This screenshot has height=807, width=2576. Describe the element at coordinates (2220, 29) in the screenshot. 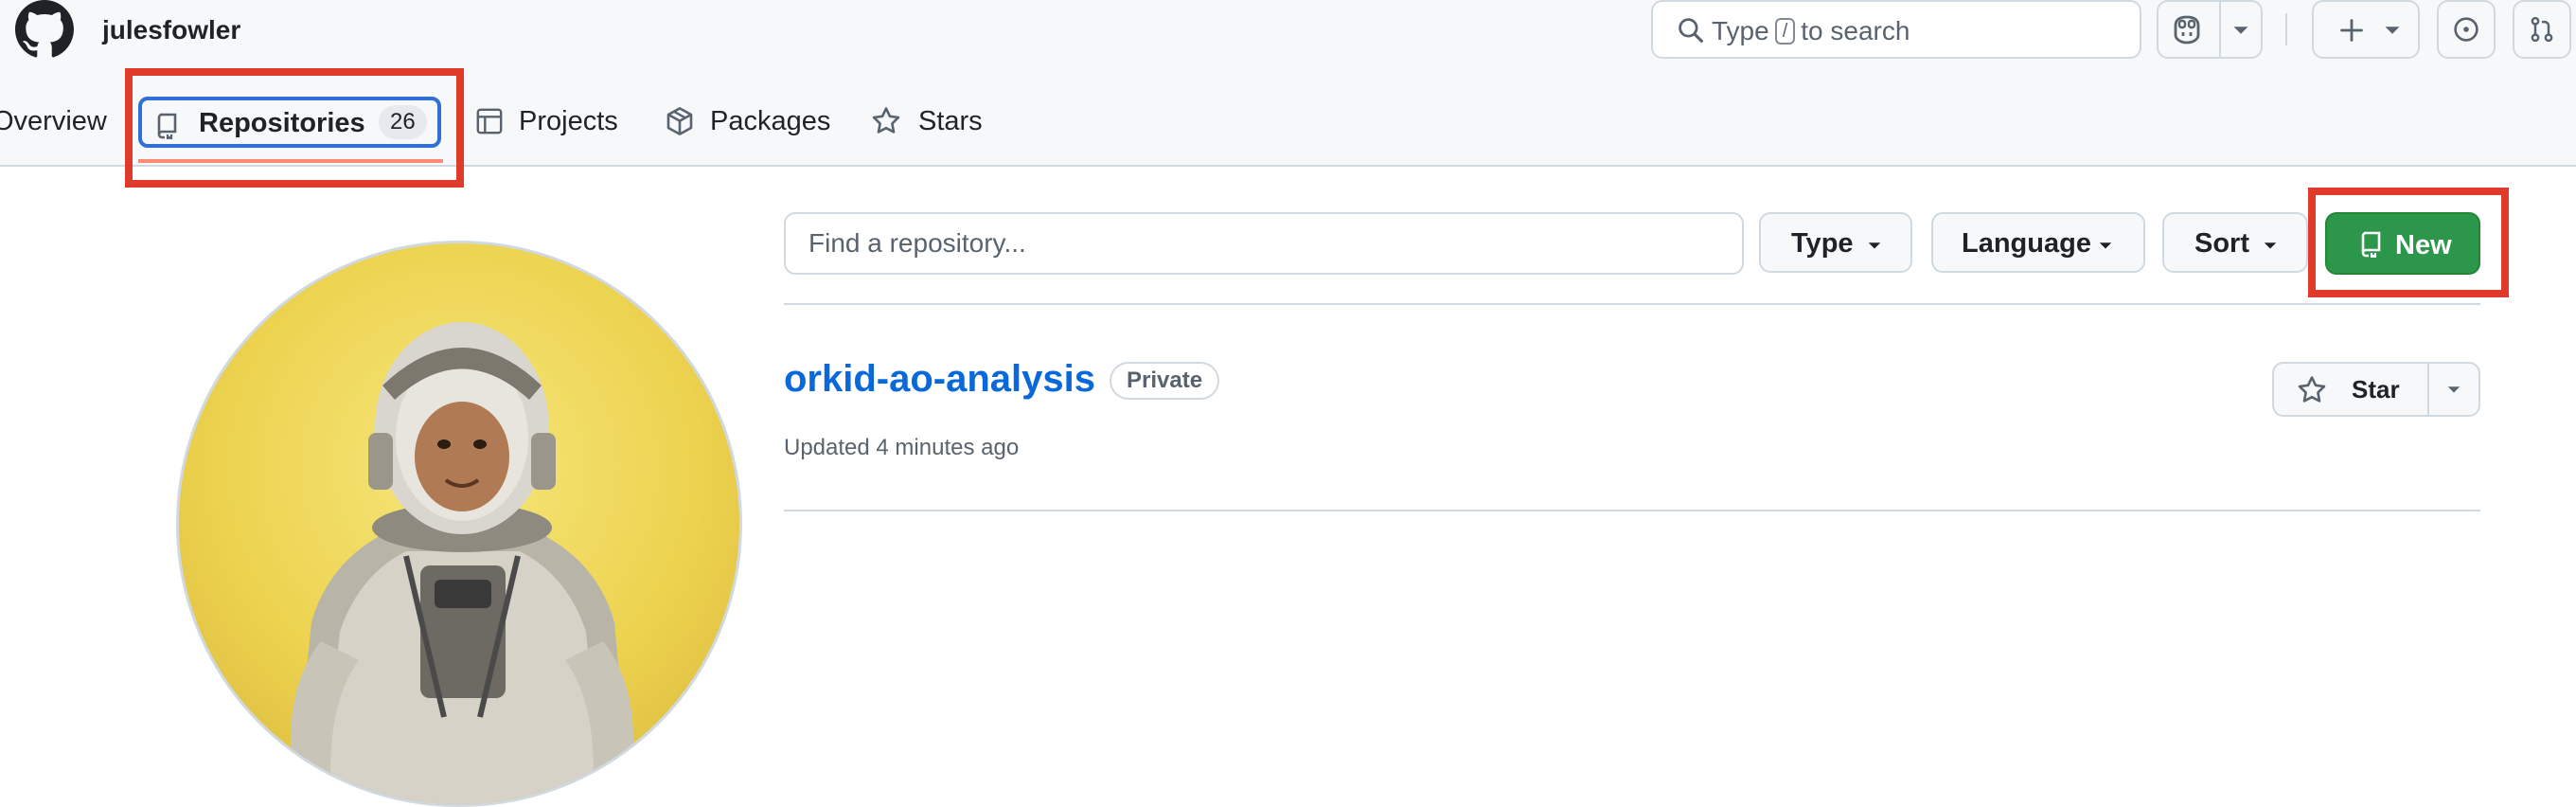

I see `copilot-separator` at that location.